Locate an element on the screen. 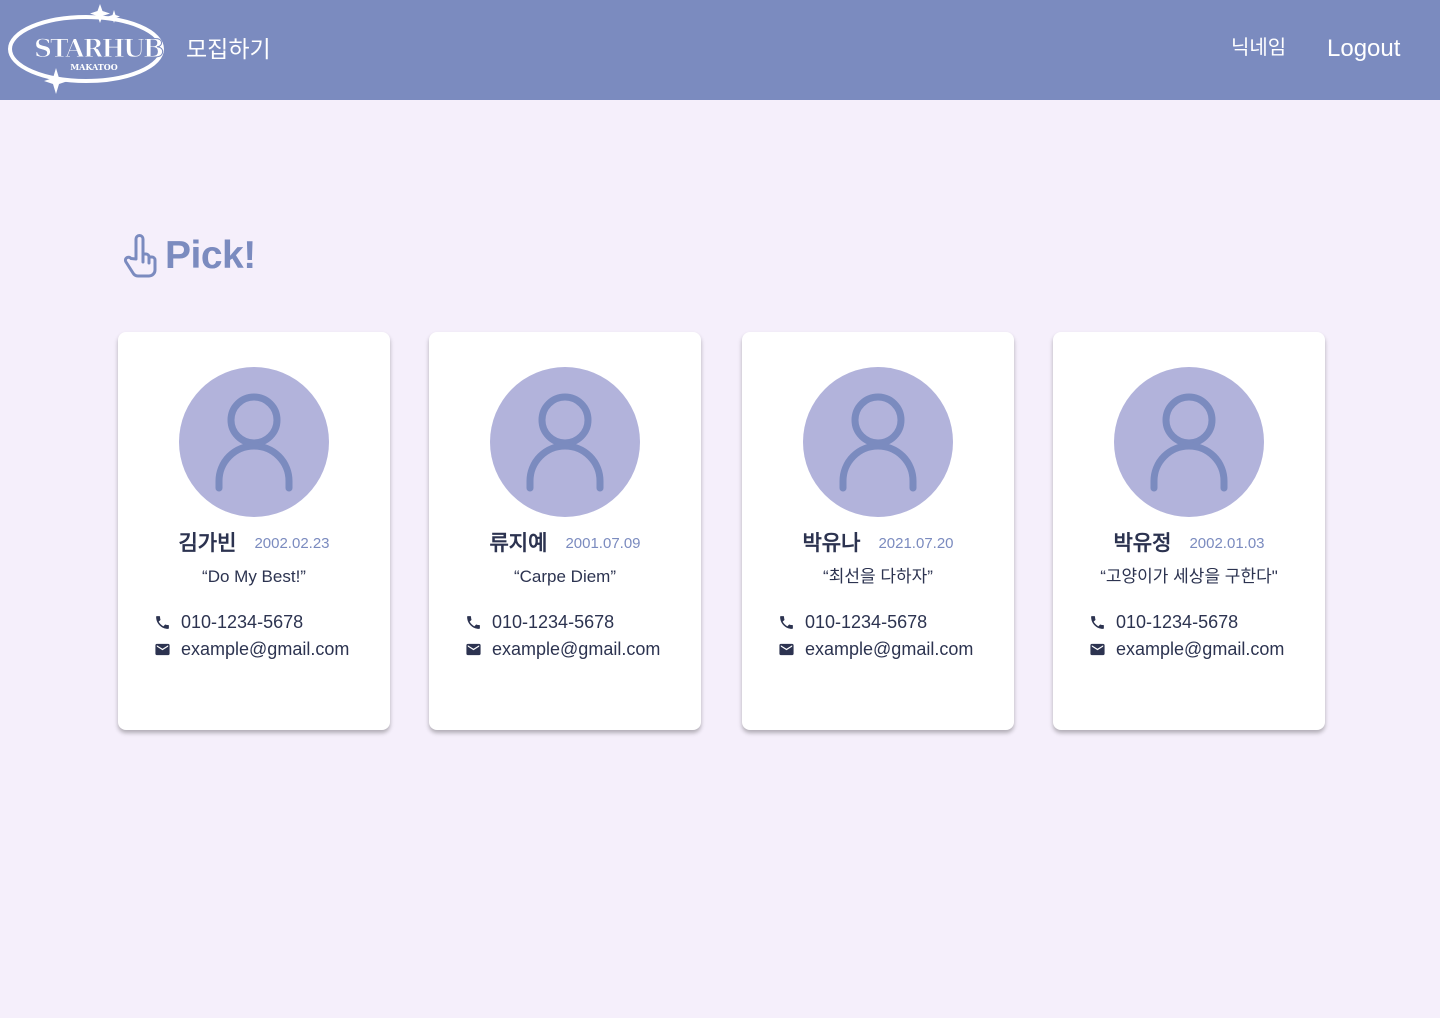 The image size is (1440, 1018). name-row: 류지예 2001.07.09 is located at coordinates (565, 544).